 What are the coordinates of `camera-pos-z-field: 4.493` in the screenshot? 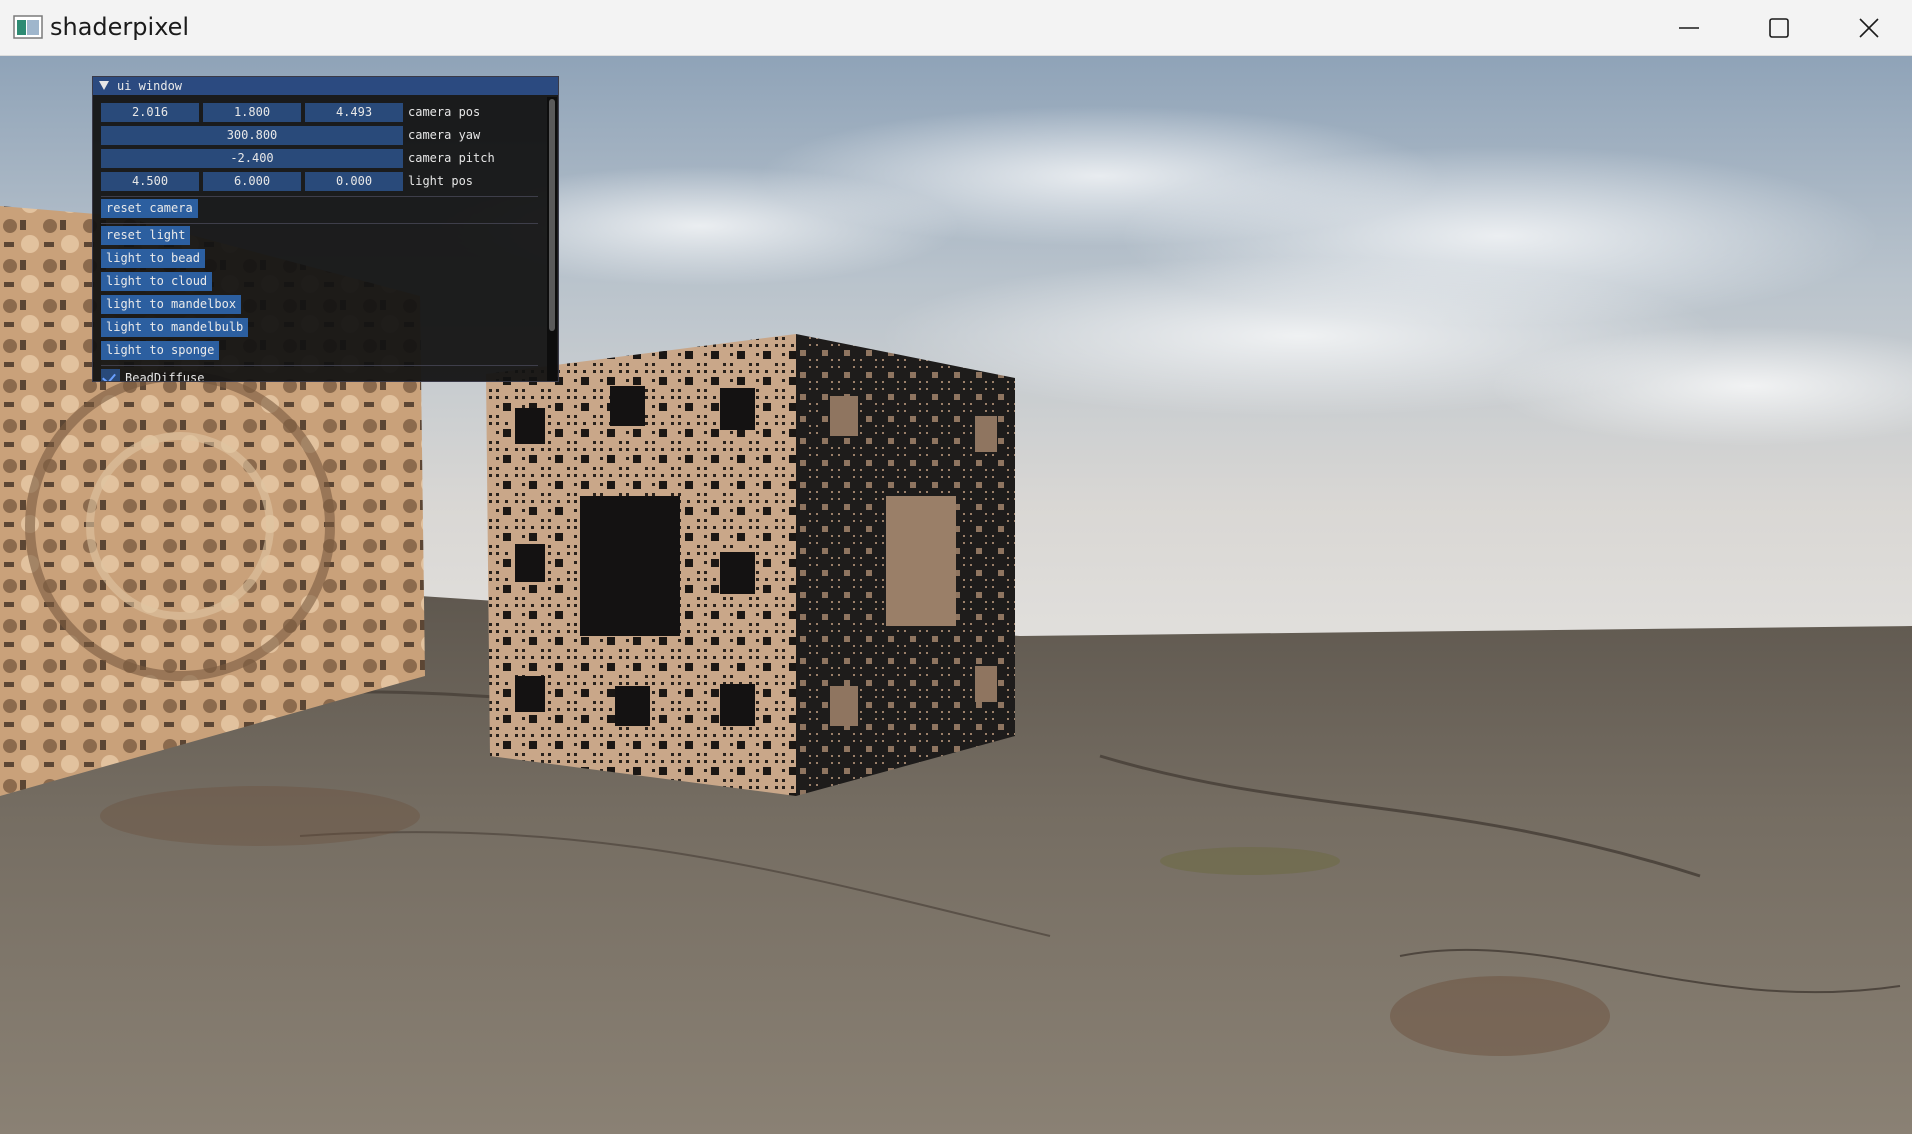 It's located at (354, 112).